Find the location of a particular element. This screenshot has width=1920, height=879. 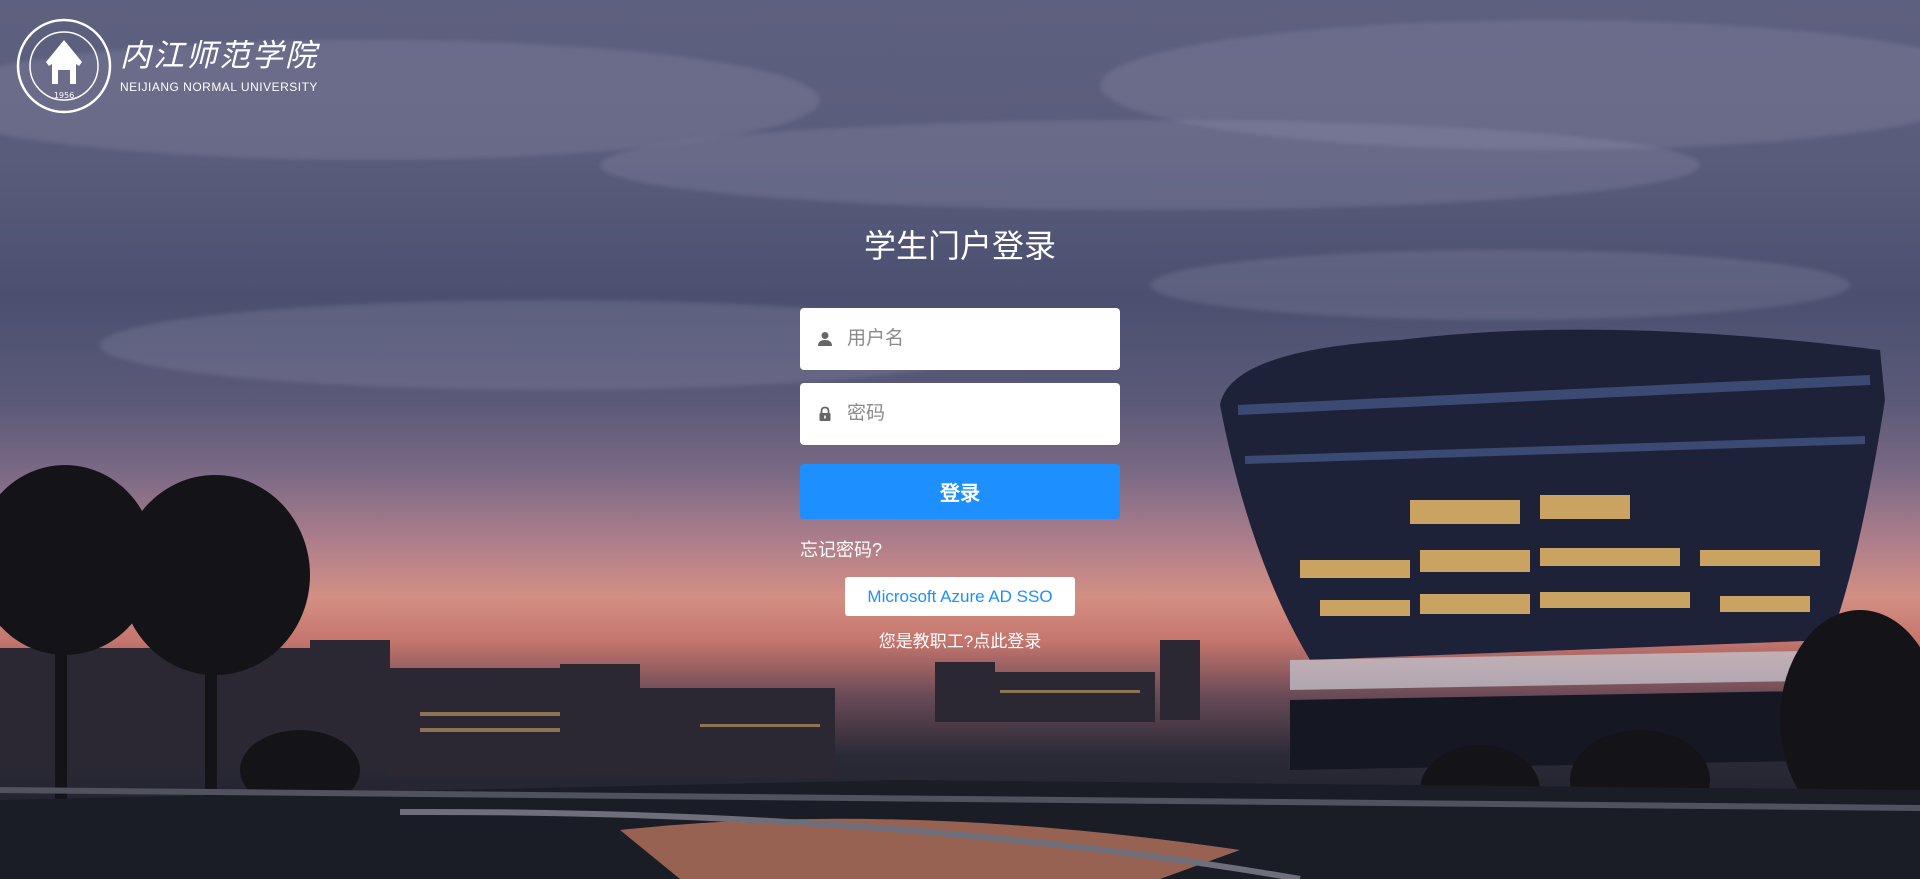

staff-login-row: 您是教职工?点此登录 is located at coordinates (960, 642).